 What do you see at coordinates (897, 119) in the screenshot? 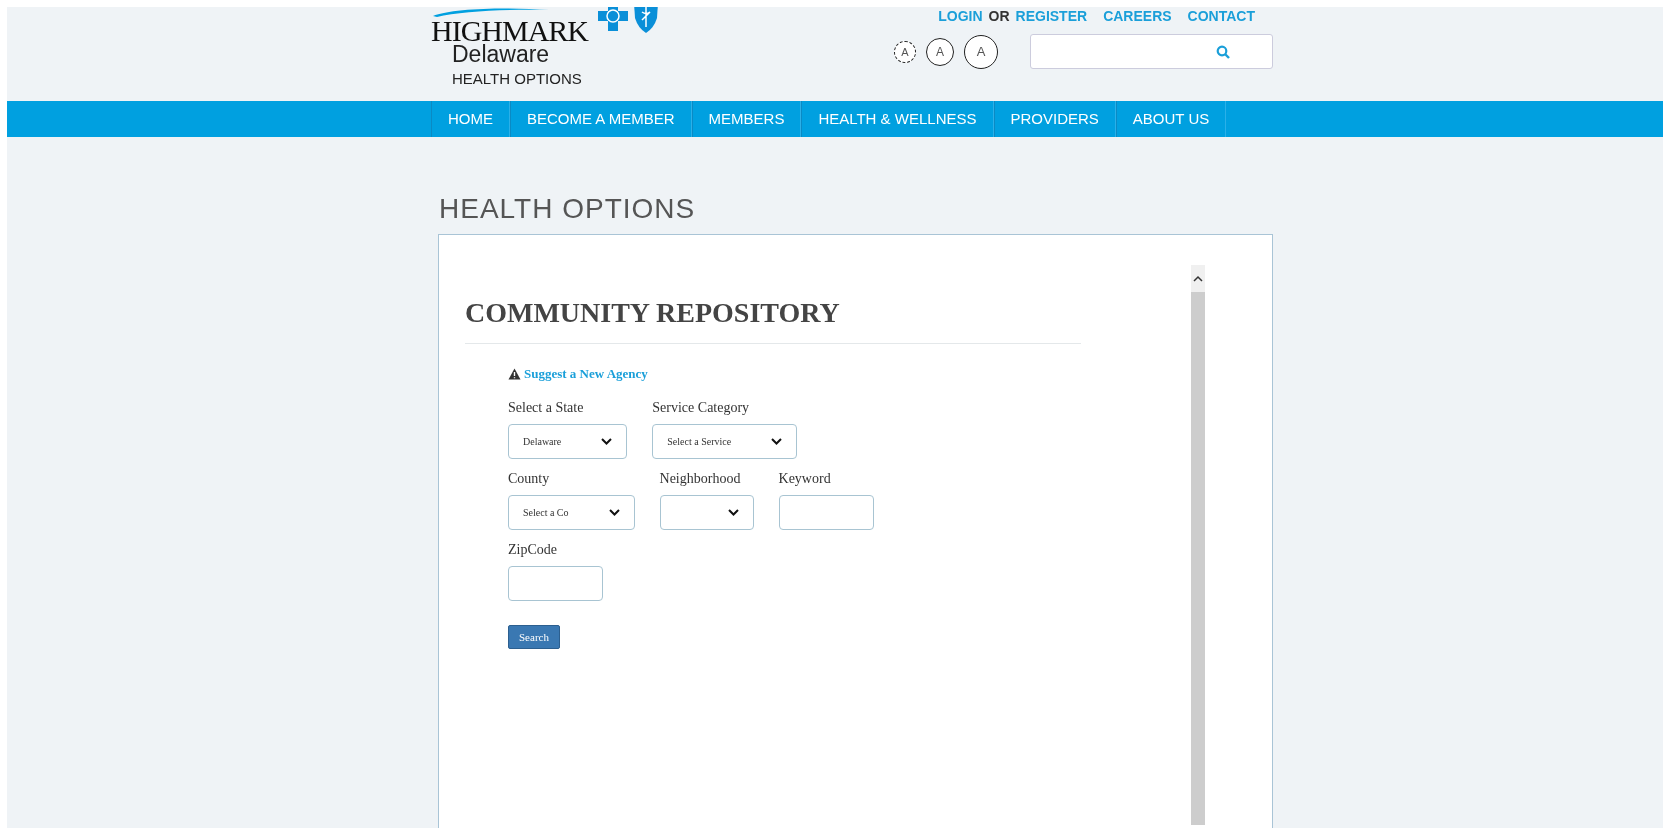
I see `nav-item: HEALTH & WELLNESS` at bounding box center [897, 119].